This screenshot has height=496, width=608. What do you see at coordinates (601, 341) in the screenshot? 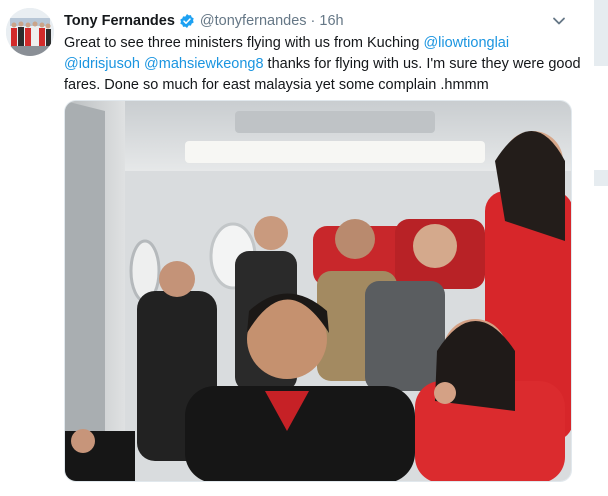
I see `rail-card-bottom` at bounding box center [601, 341].